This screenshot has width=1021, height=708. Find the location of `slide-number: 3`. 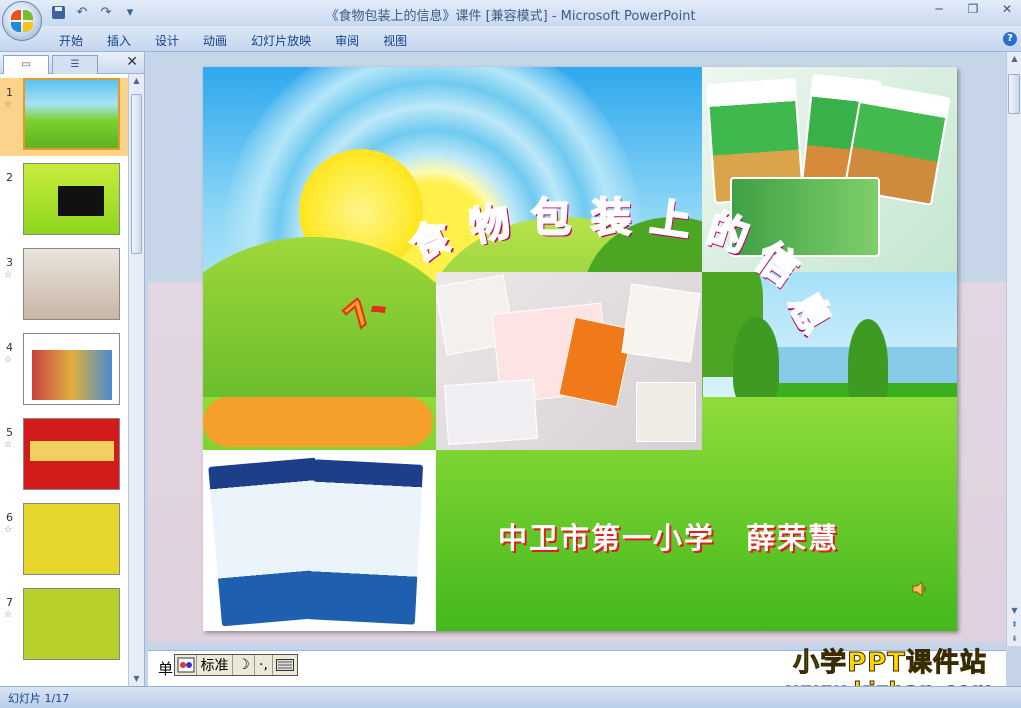

slide-number: 3 is located at coordinates (9, 262).